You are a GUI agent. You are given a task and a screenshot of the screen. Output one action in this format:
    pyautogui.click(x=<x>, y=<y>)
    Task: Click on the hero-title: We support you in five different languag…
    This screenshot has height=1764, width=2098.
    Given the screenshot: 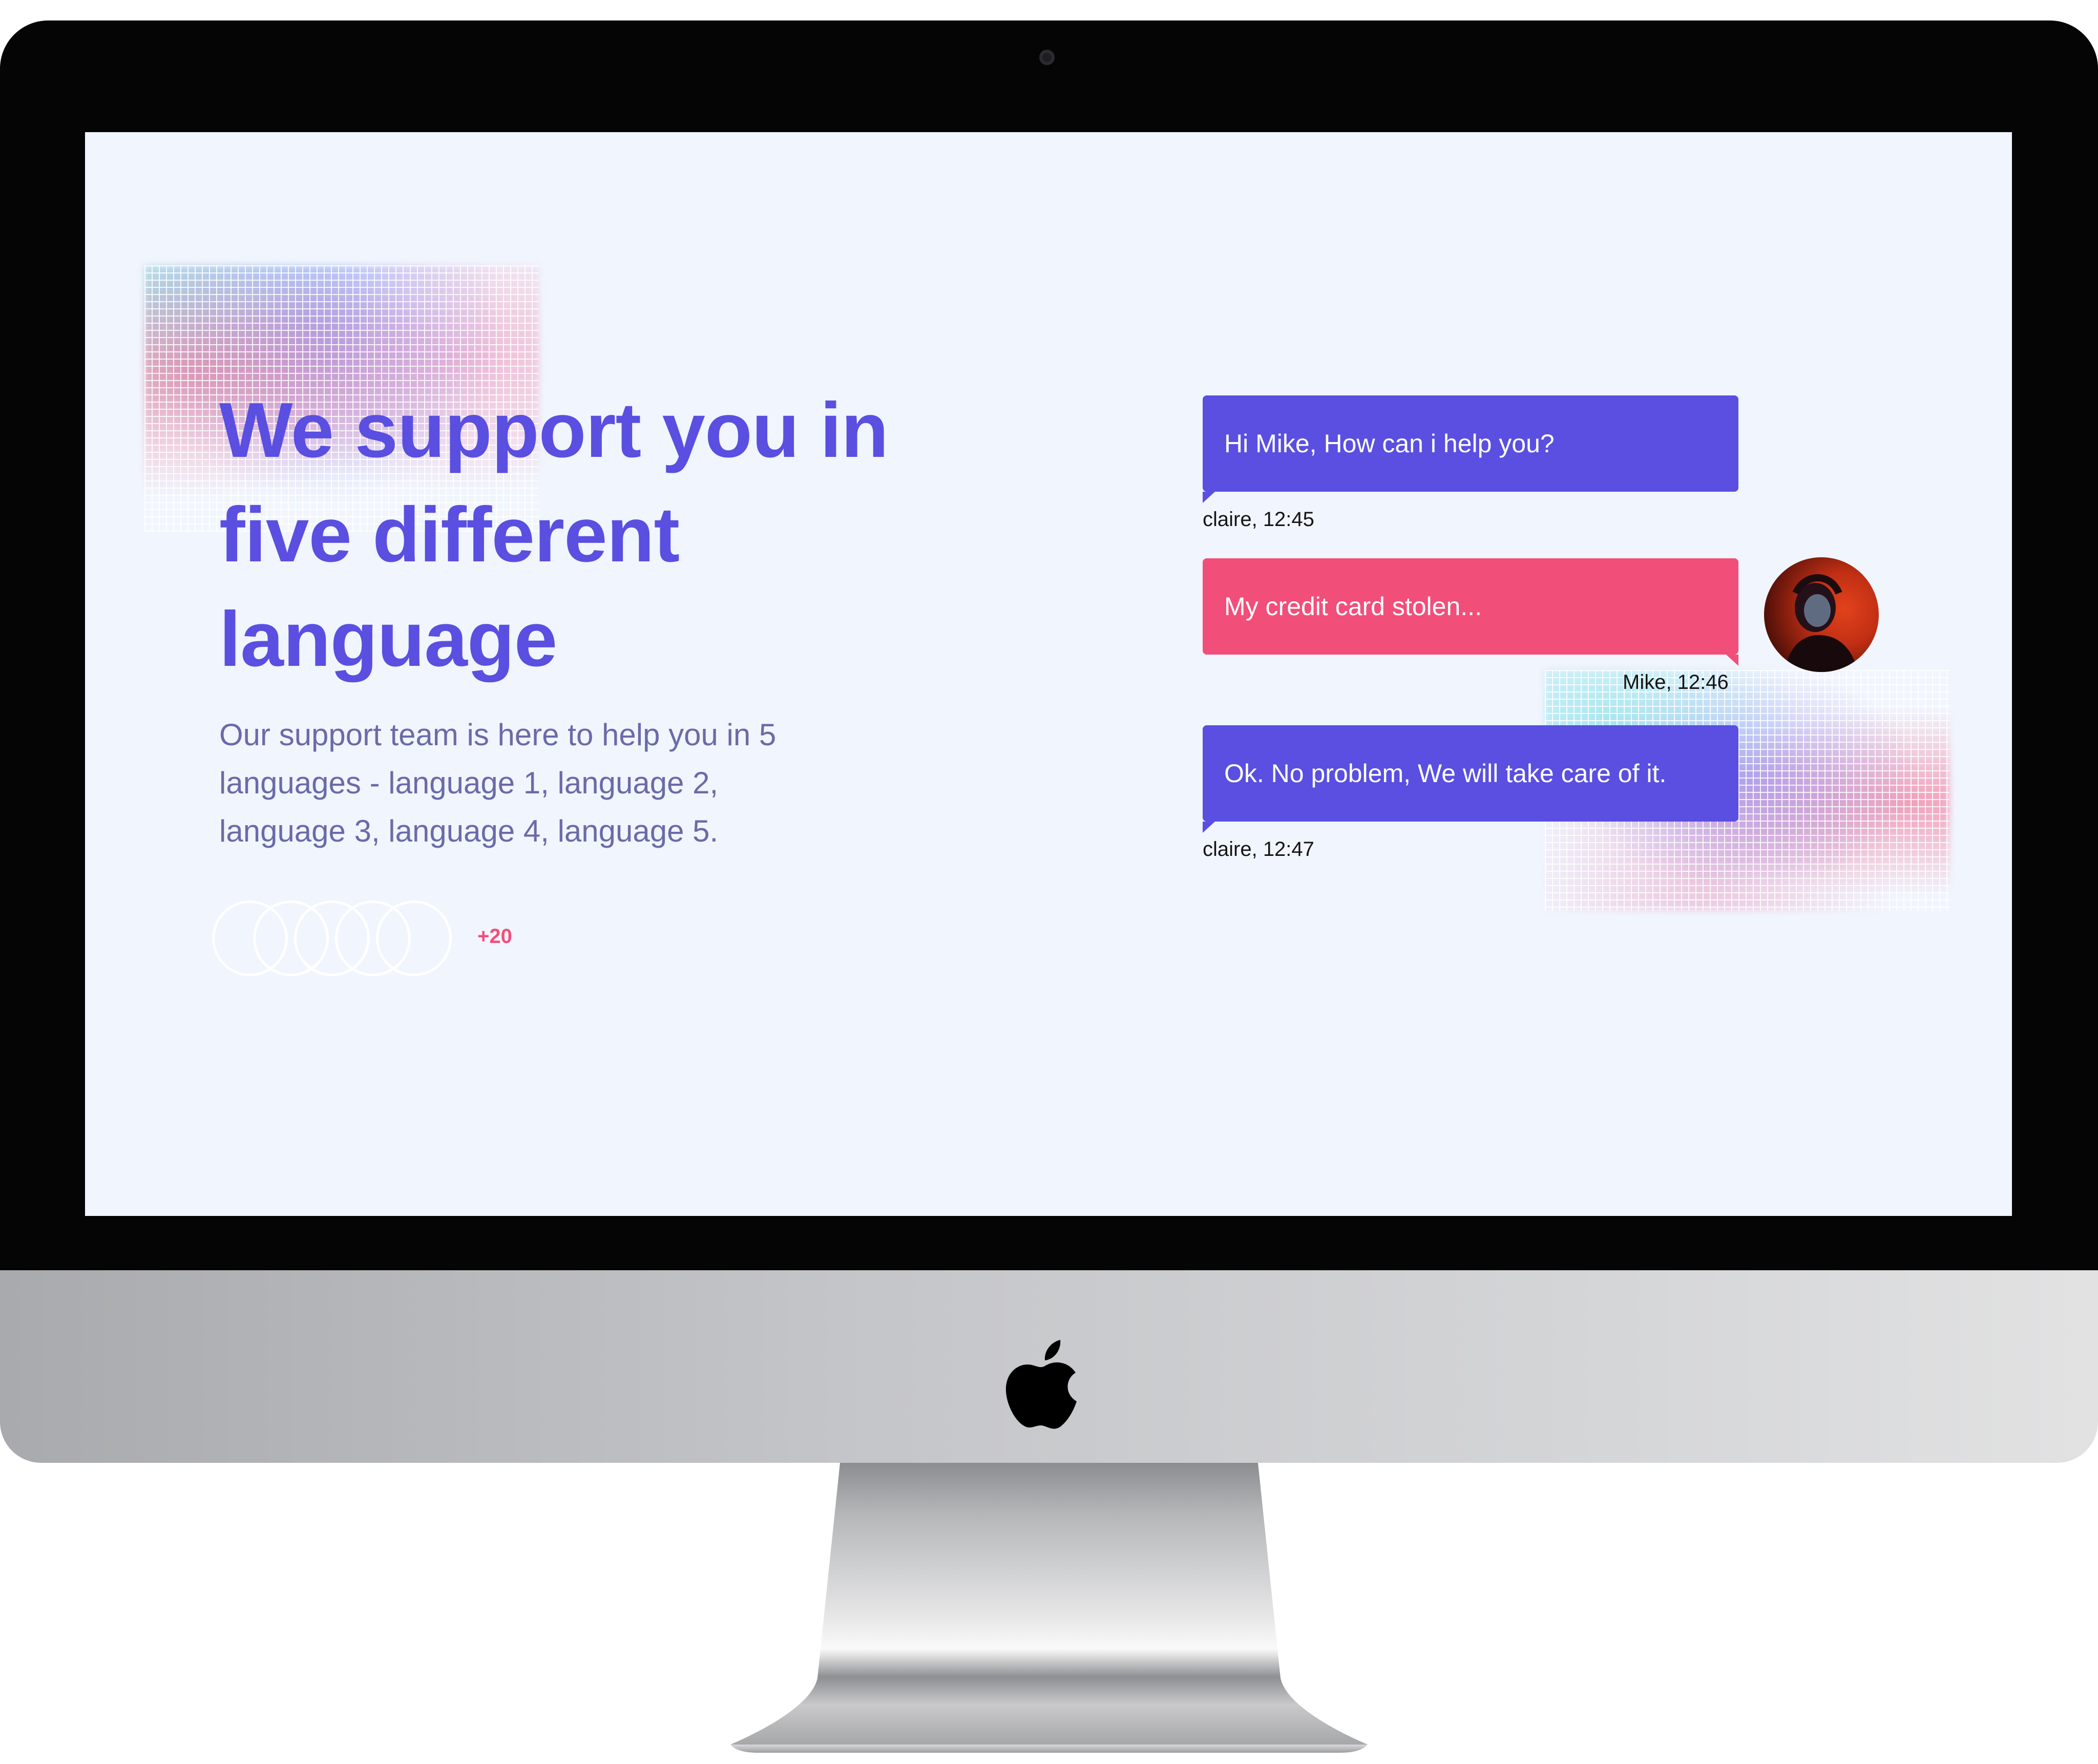 What is the action you would take?
    pyautogui.click(x=654, y=534)
    